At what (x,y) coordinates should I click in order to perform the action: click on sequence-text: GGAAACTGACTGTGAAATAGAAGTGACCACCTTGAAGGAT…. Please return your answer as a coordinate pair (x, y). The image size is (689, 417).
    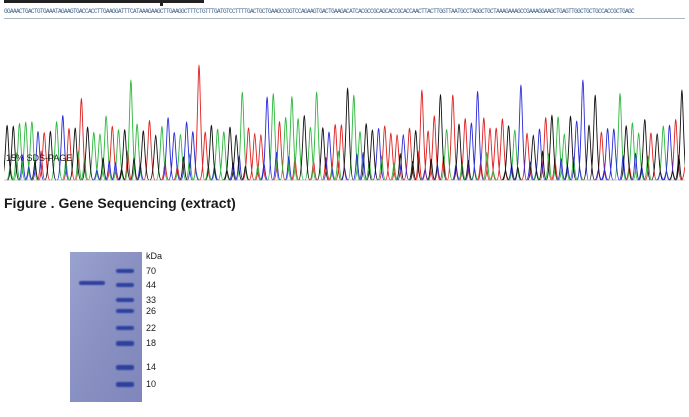
    Looking at the image, I should click on (319, 11).